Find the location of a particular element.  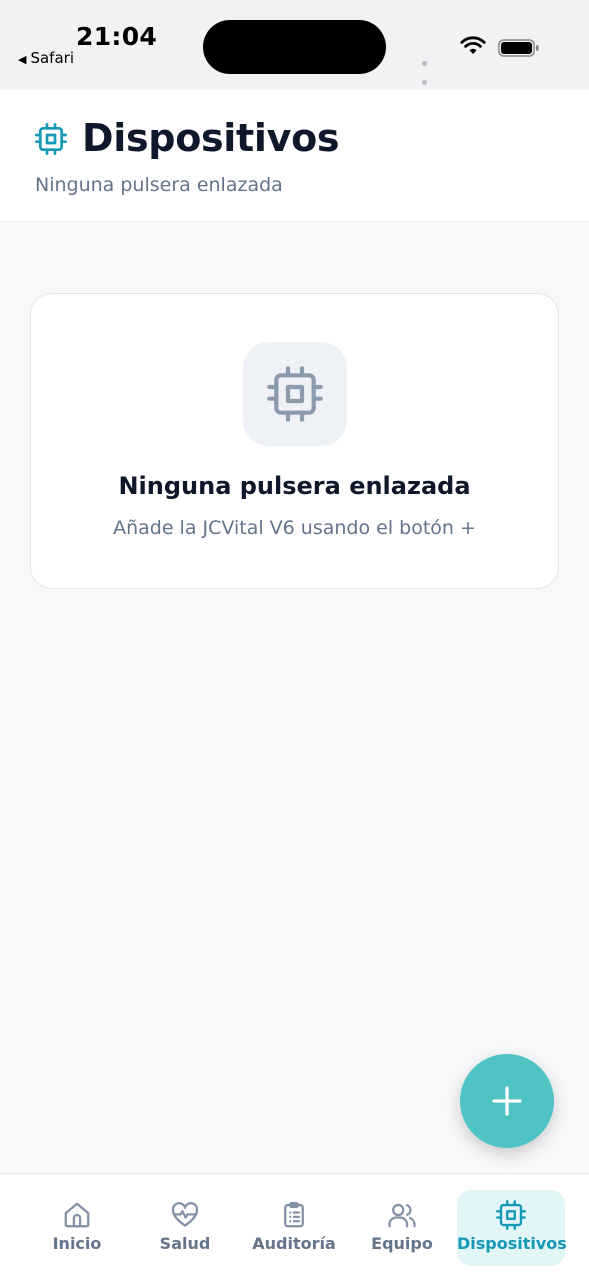

tab-salud: Salud is located at coordinates (185, 1228).